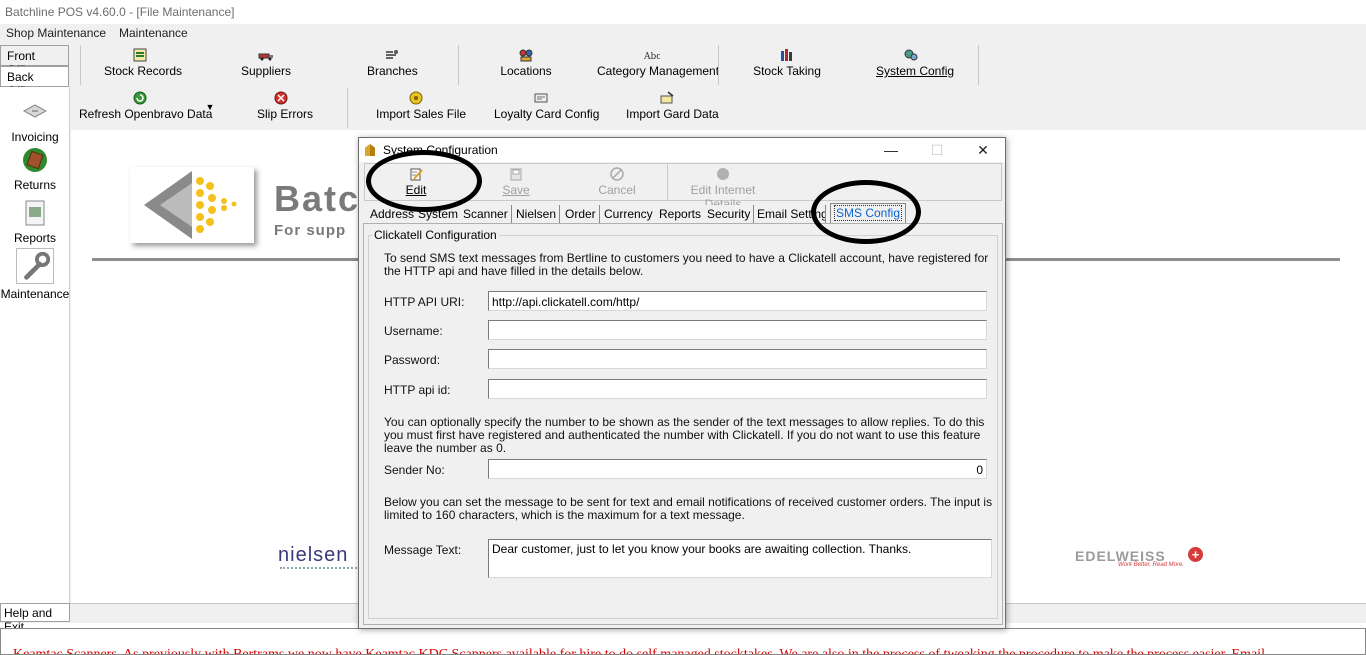 This screenshot has width=1366, height=655. What do you see at coordinates (617, 182) in the screenshot?
I see `cancel-button: Cancel` at bounding box center [617, 182].